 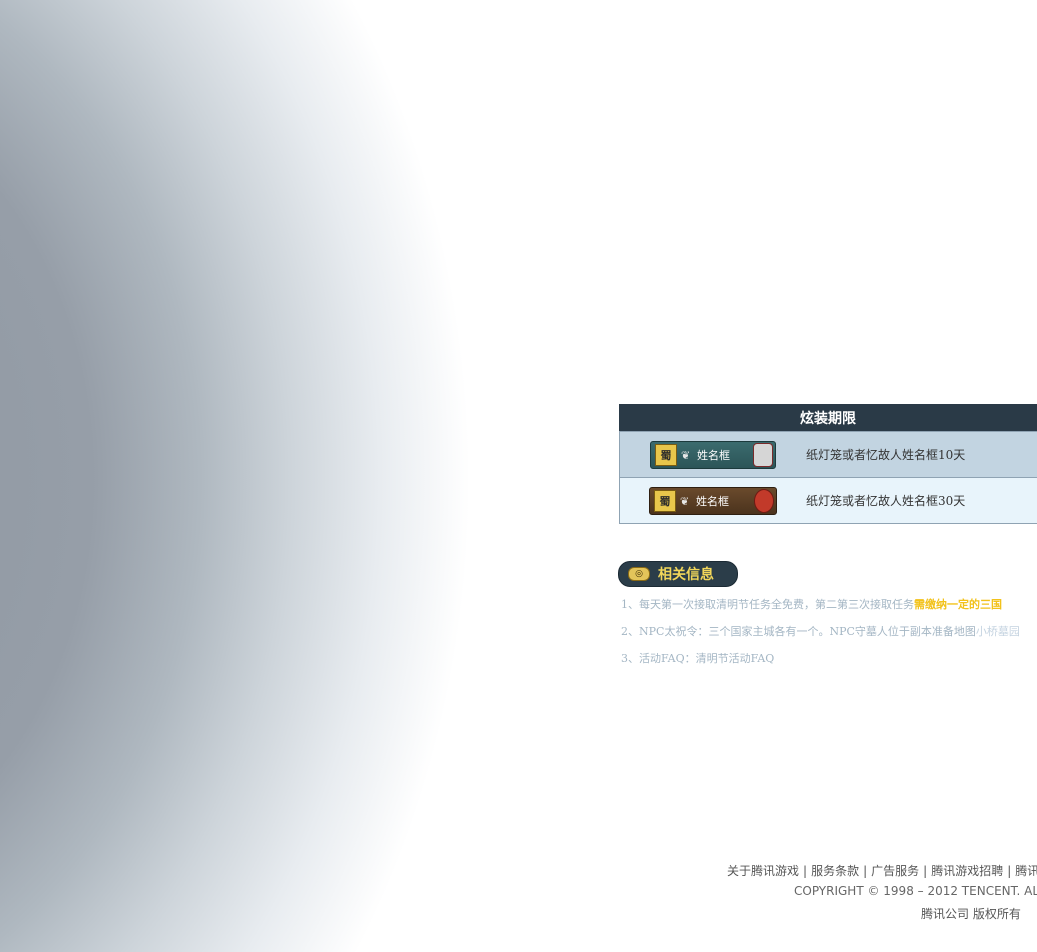 I want to click on nameplate-frame-30day: 蜀 ❦ 姓名框, so click(x=713, y=500).